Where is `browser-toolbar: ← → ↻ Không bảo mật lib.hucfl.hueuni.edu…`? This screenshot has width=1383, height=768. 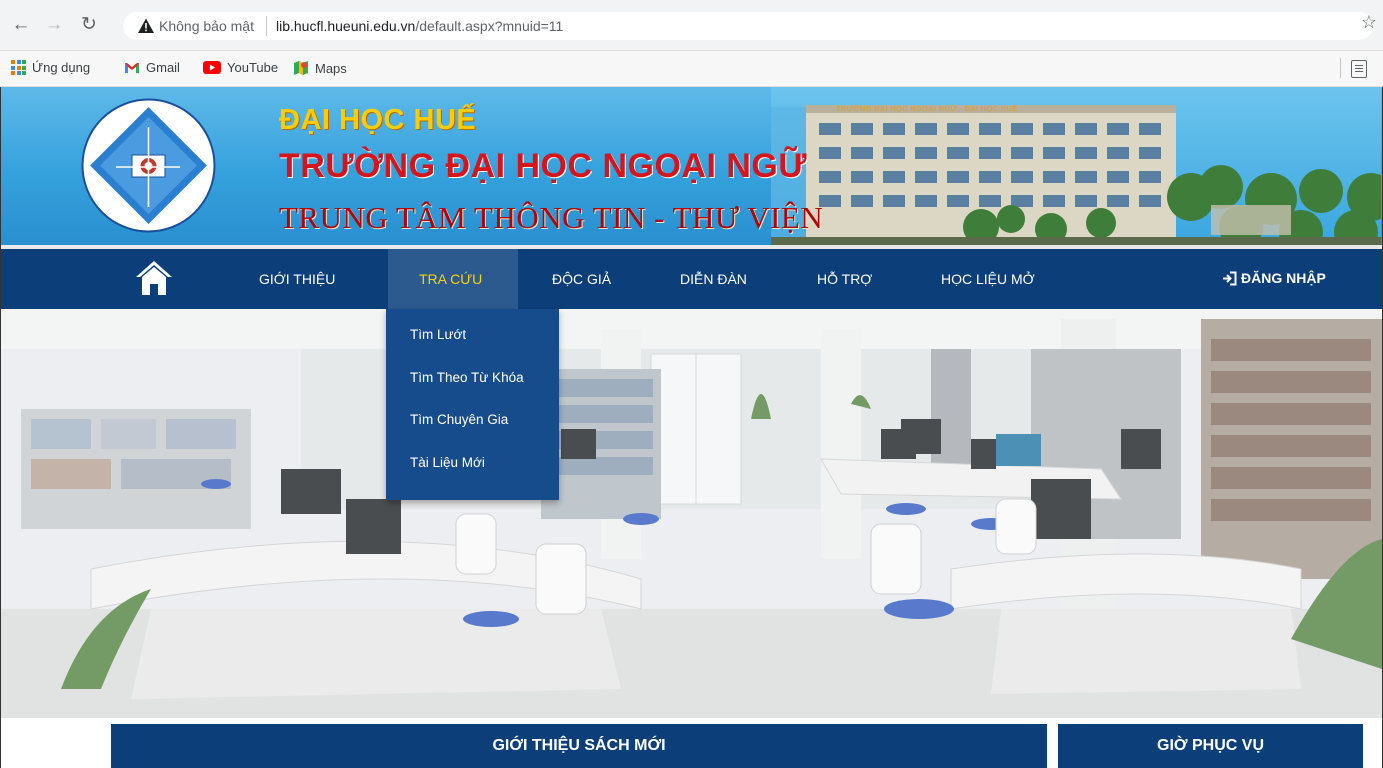
browser-toolbar: ← → ↻ Không bảo mật lib.hucfl.hueuni.edu… is located at coordinates (691, 25).